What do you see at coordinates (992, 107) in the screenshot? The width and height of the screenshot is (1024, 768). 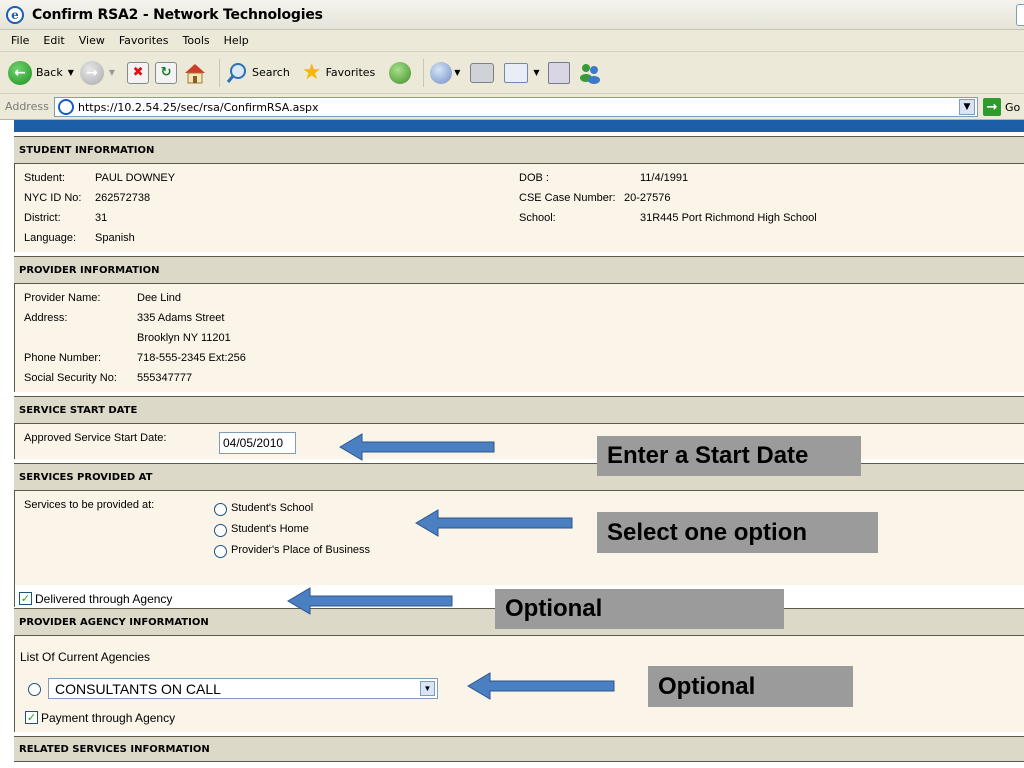 I see `go-arrow-icon: →` at bounding box center [992, 107].